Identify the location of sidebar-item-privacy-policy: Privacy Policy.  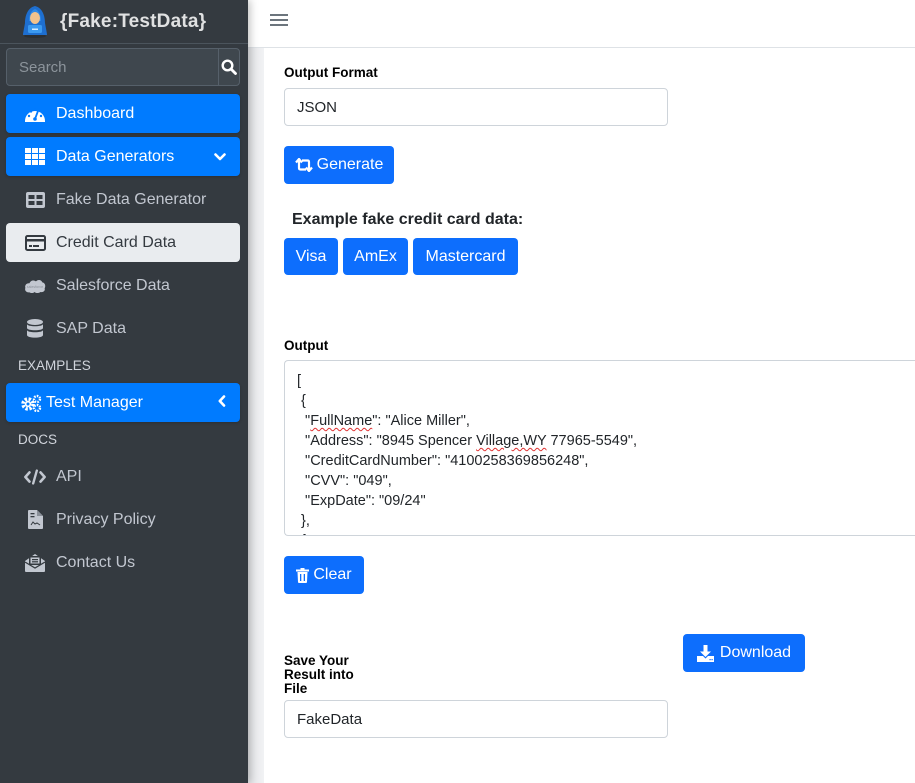
(123, 519).